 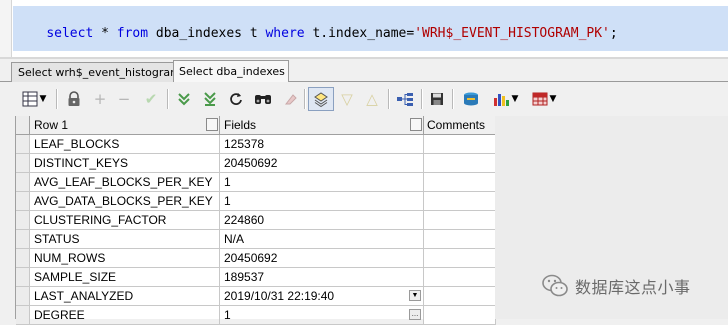 I want to click on sql-token: ;, so click(x=613, y=33).